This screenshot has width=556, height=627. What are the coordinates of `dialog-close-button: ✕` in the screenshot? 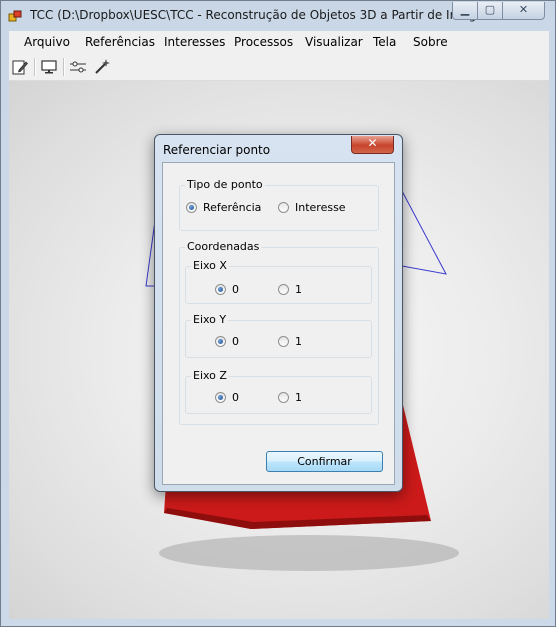 It's located at (372, 145).